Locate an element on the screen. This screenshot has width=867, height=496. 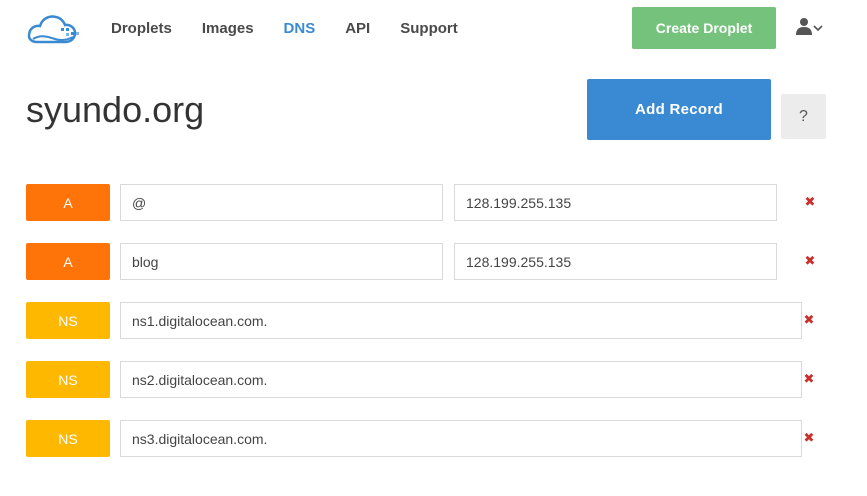
dns-record-row: NS ns2.digitalocean.com. ✖ is located at coordinates (436, 380).